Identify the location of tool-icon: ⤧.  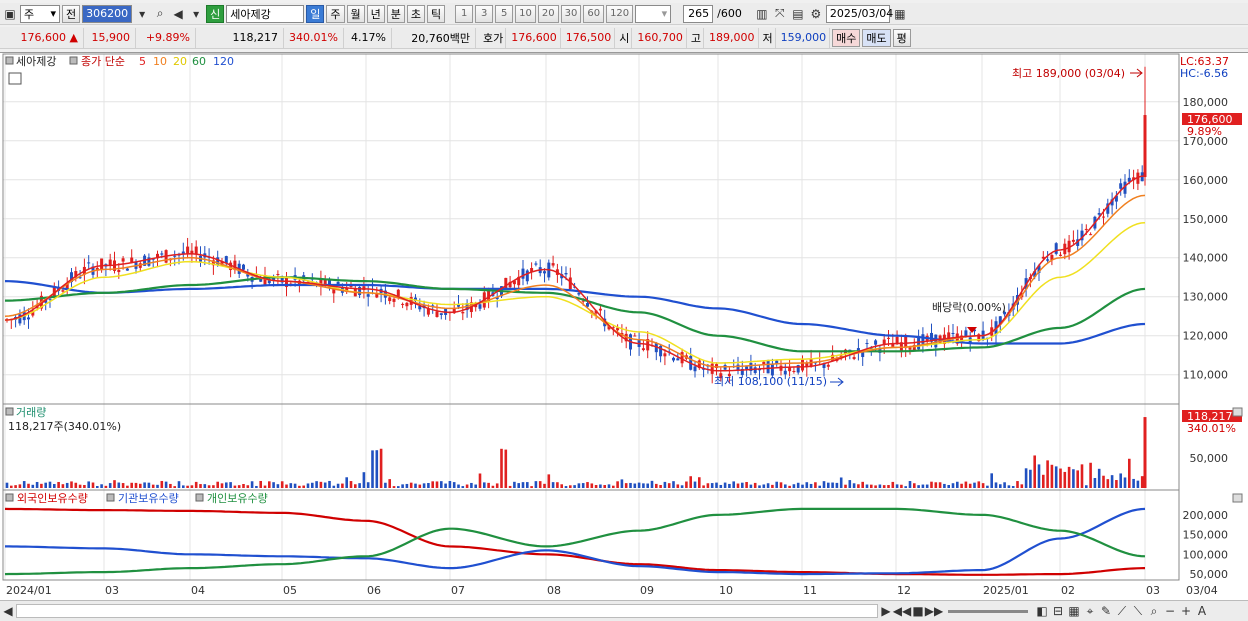
(780, 14).